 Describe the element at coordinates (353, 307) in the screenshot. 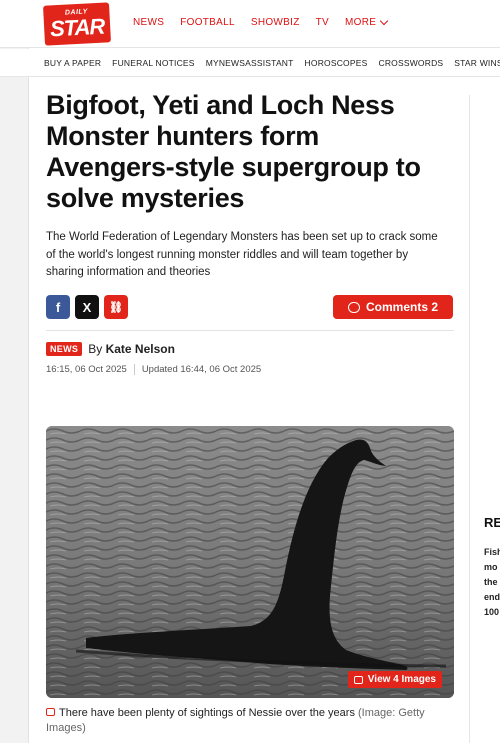

I see `comment-bubble-icon` at that location.